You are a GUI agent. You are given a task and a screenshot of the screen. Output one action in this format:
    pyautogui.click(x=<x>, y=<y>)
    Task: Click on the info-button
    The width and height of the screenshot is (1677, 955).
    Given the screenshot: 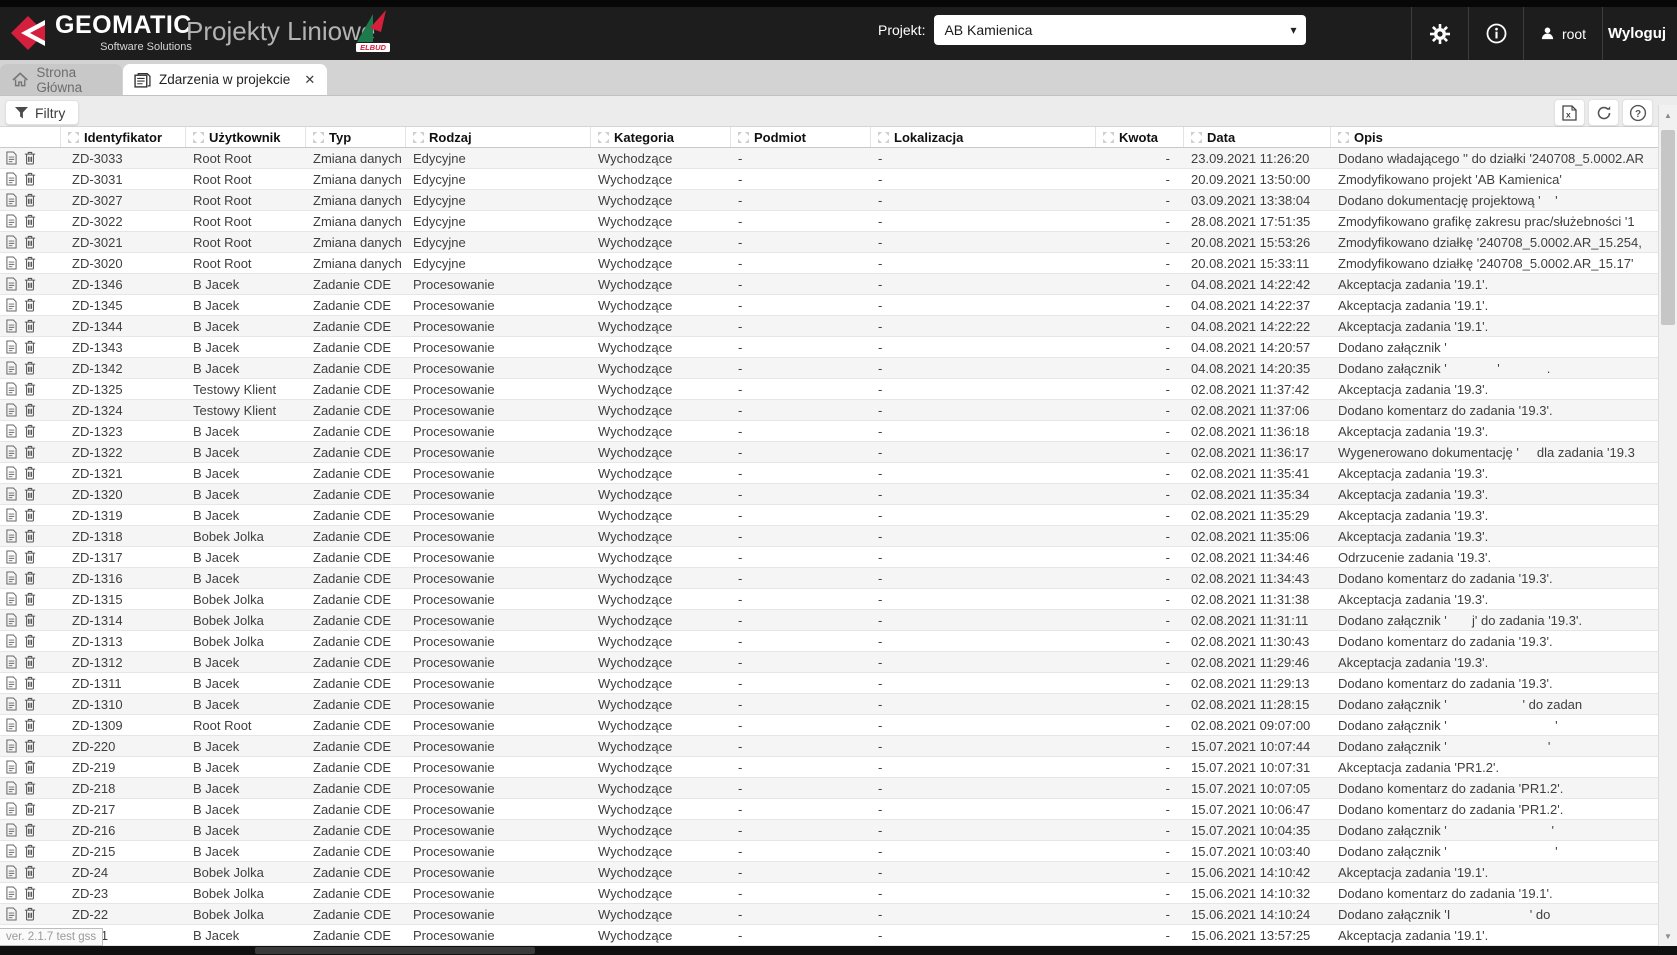 What is the action you would take?
    pyautogui.click(x=1496, y=33)
    